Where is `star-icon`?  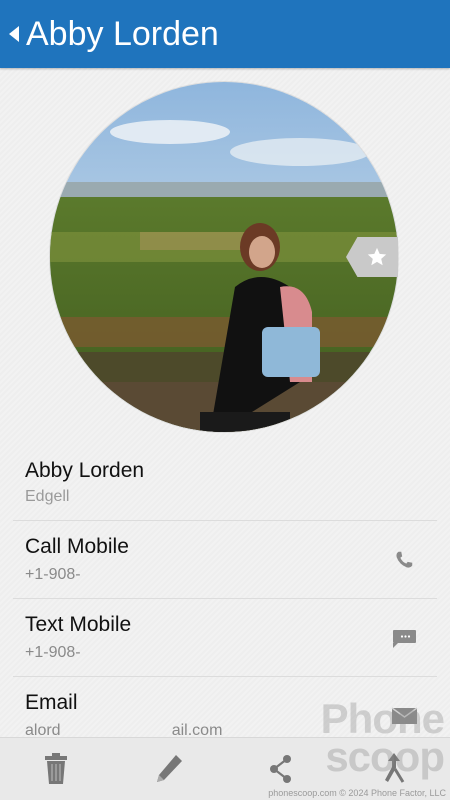 star-icon is located at coordinates (377, 256).